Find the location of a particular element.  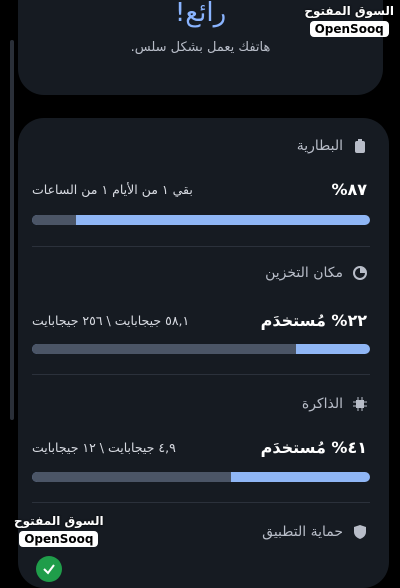

storage-usage-bar is located at coordinates (201, 349).